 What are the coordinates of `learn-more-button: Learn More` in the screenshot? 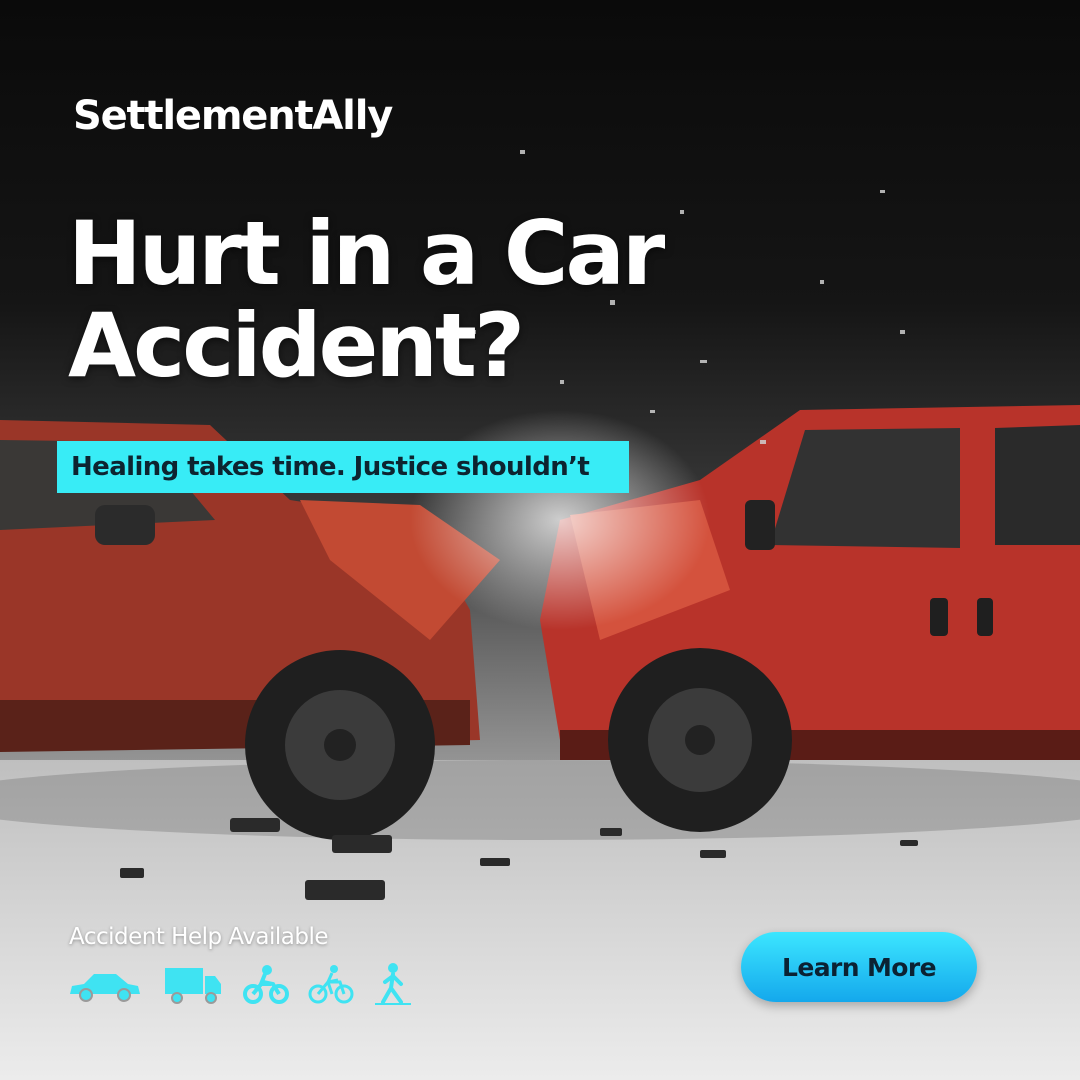 It's located at (859, 967).